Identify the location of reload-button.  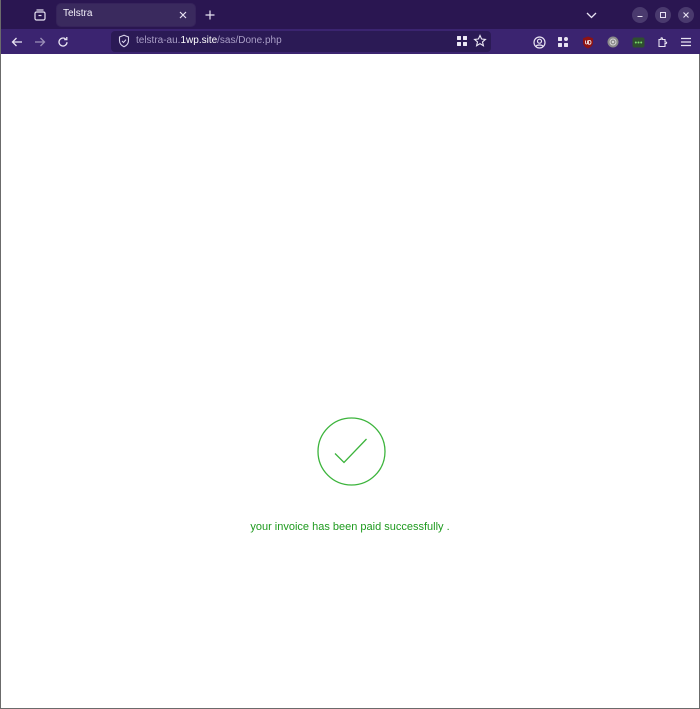
(63, 42).